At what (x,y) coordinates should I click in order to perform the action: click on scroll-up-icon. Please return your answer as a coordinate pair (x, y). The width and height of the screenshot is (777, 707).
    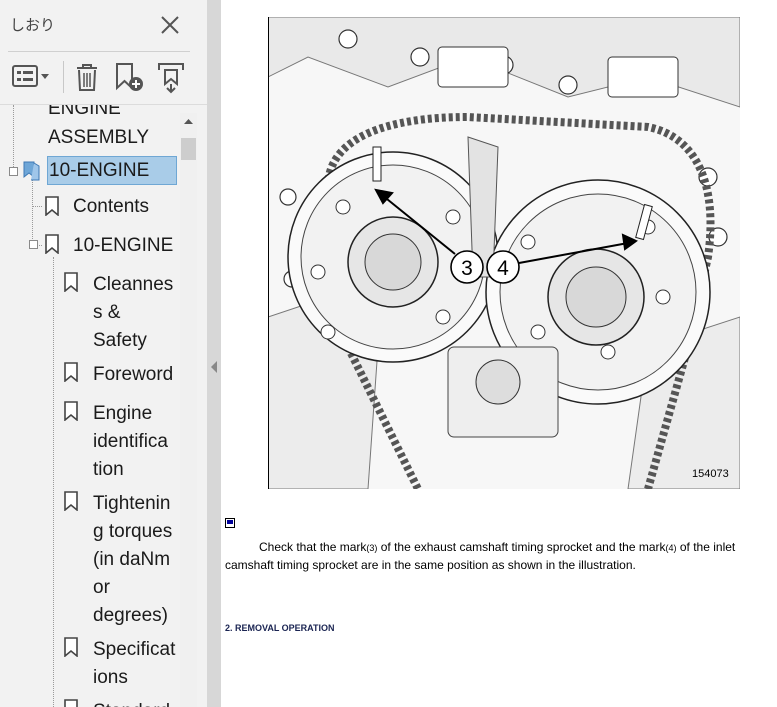
    Looking at the image, I should click on (188, 121).